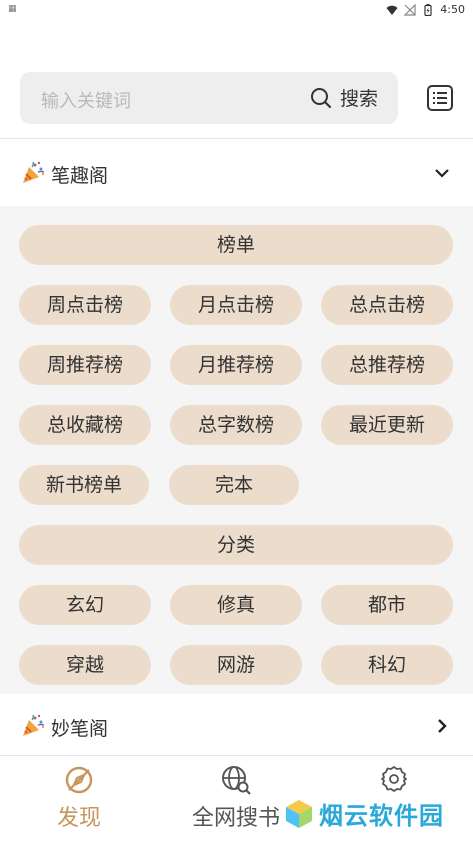 The width and height of the screenshot is (473, 842). What do you see at coordinates (236, 173) in the screenshot?
I see `section-header-biquge: 笔趣阁` at bounding box center [236, 173].